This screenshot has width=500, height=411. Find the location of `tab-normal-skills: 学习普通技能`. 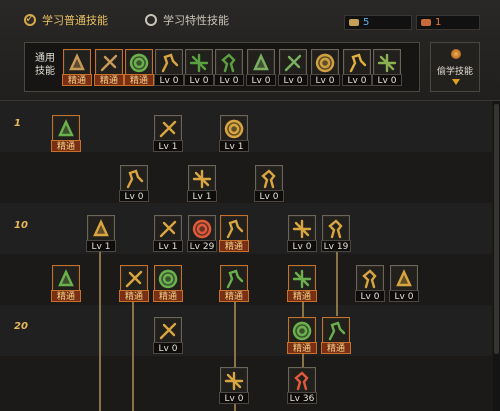

tab-normal-skills: 学习普通技能 is located at coordinates (66, 20).